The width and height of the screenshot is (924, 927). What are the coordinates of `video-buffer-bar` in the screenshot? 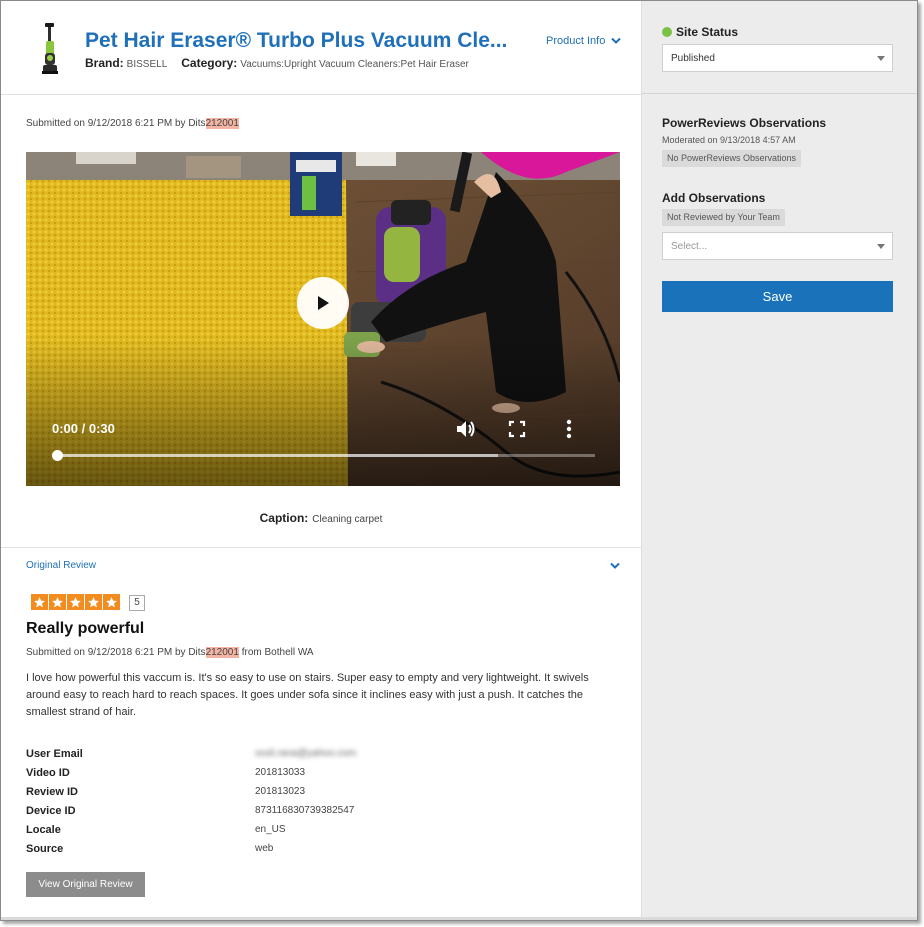 It's located at (278, 455).